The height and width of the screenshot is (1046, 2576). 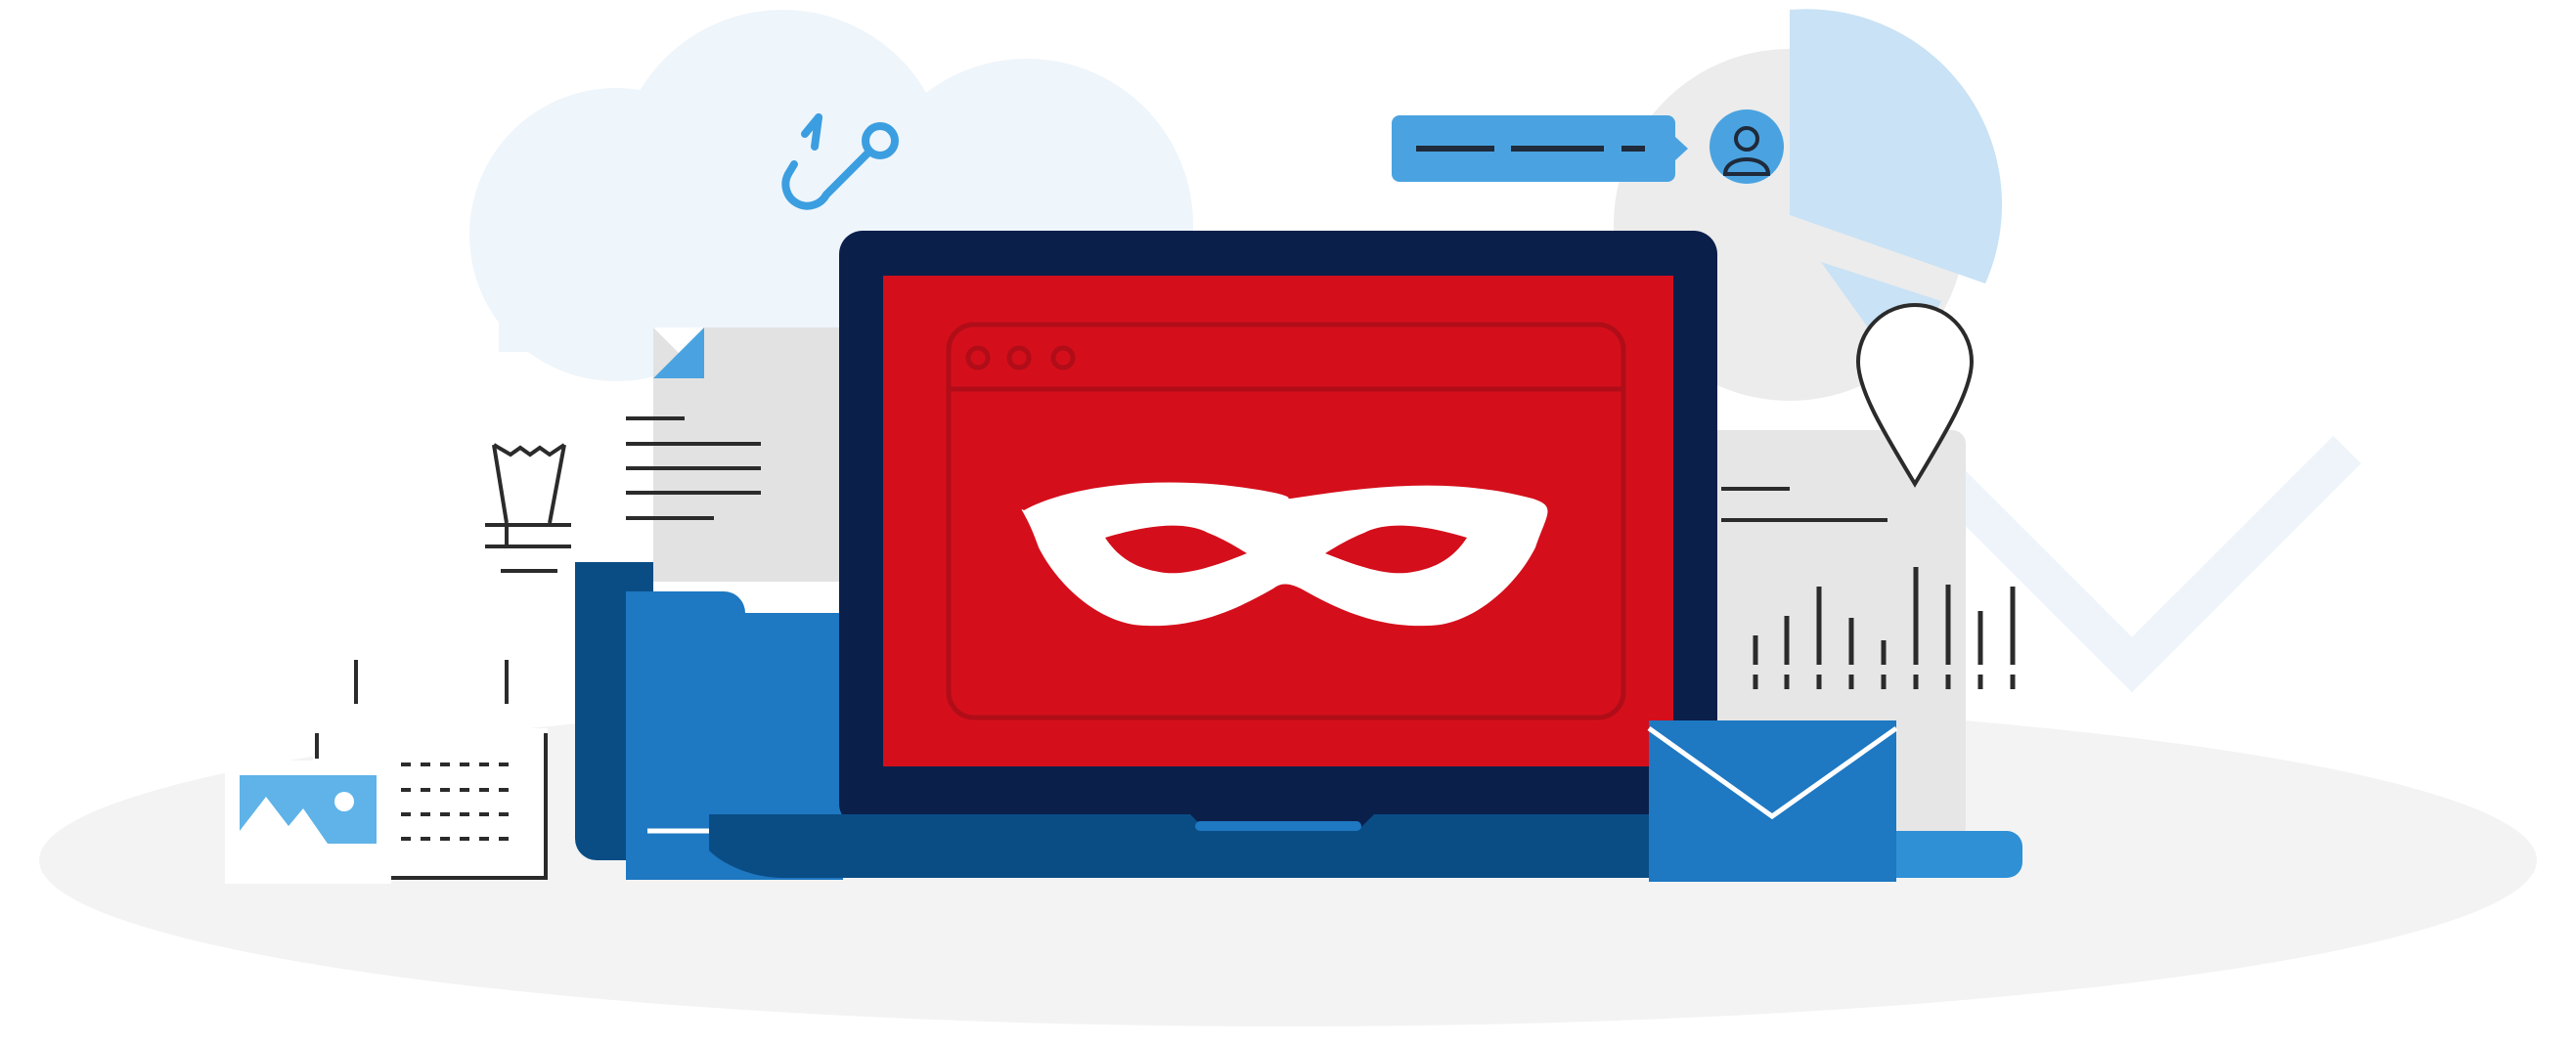 What do you see at coordinates (528, 508) in the screenshot?
I see `trash-icon` at bounding box center [528, 508].